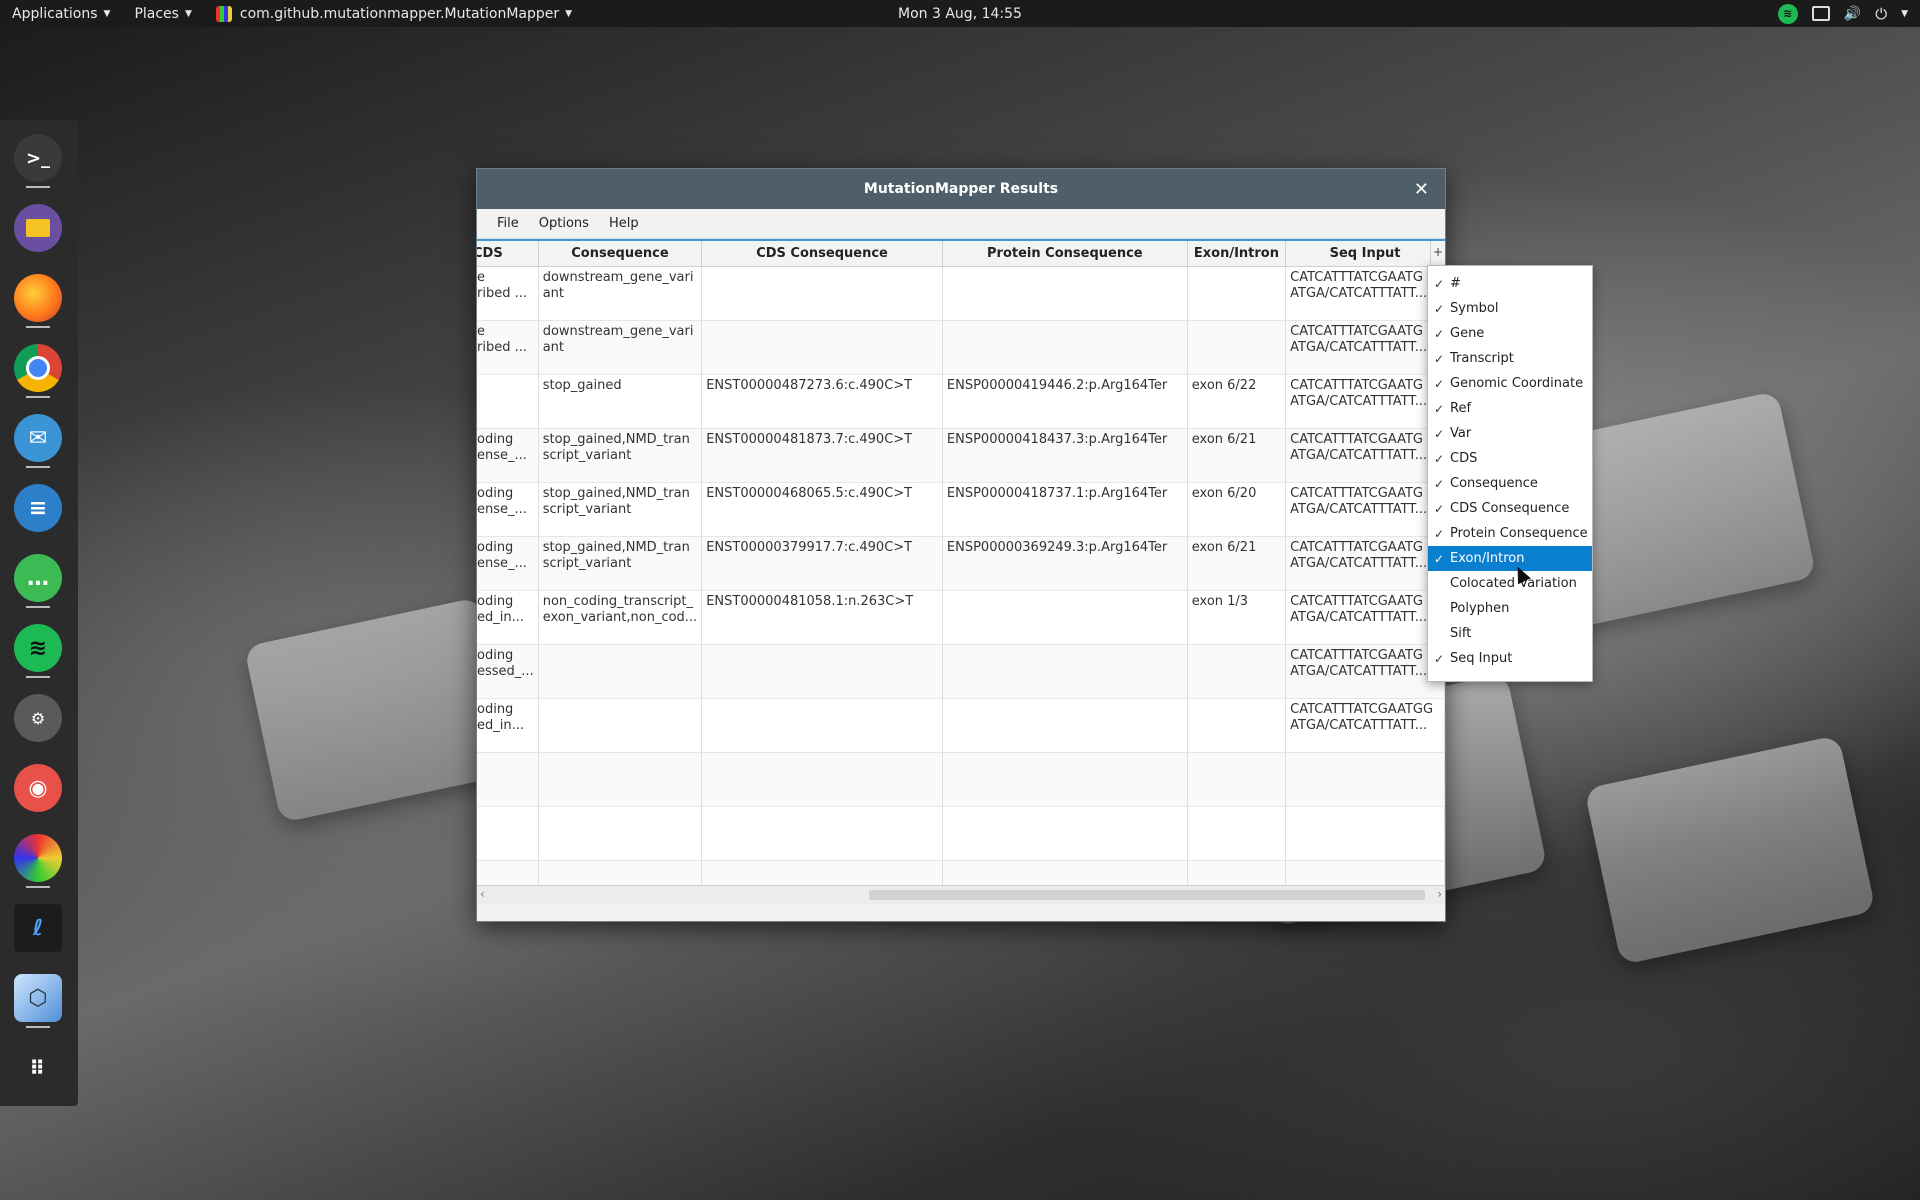 This screenshot has height=1200, width=1920. I want to click on dna-editor-icon: ℓ, so click(38, 928).